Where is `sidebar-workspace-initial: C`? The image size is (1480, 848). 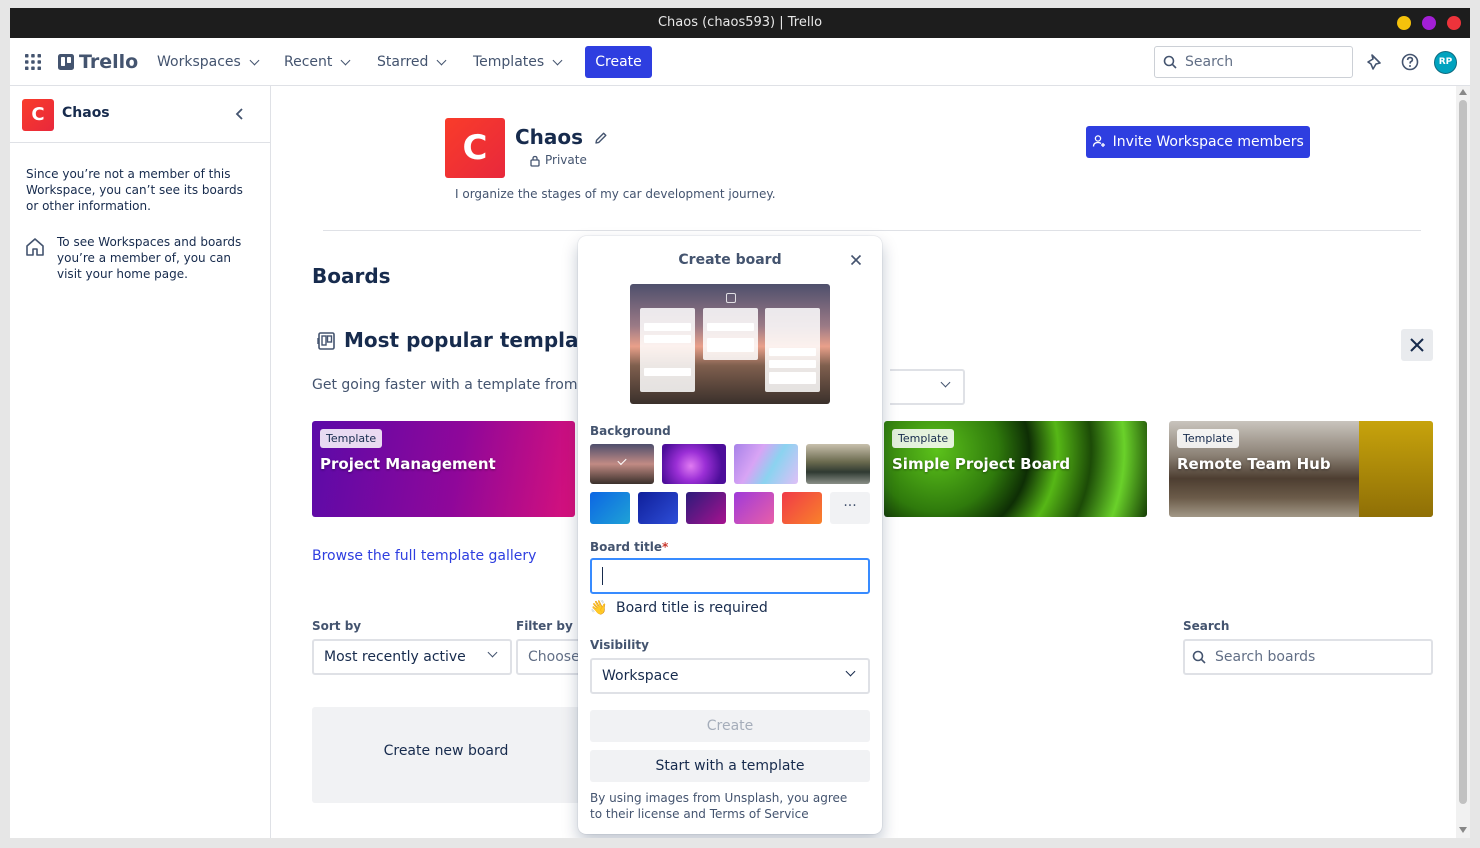 sidebar-workspace-initial: C is located at coordinates (38, 114).